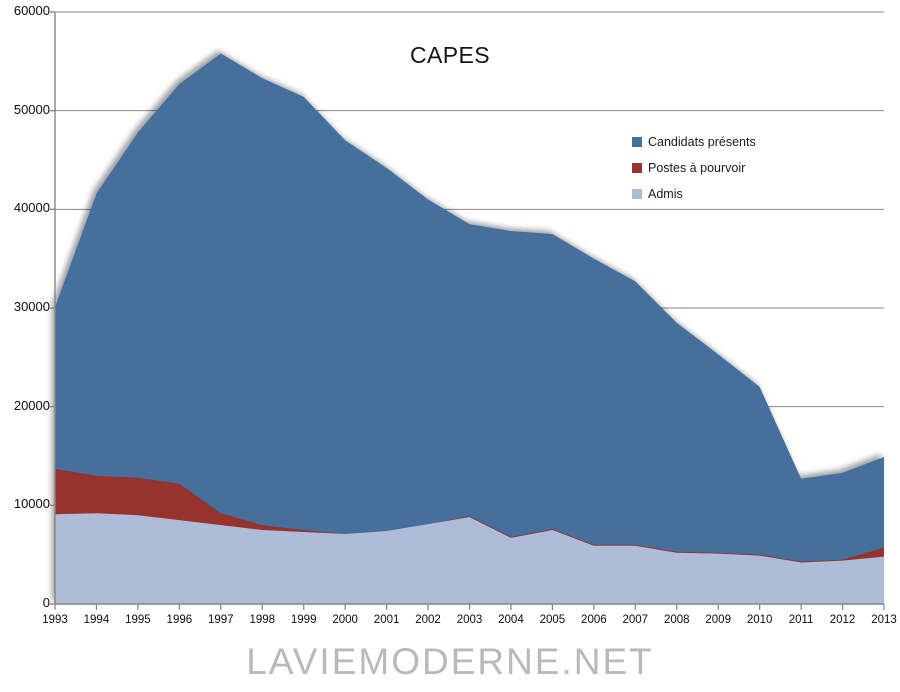  Describe the element at coordinates (179, 620) in the screenshot. I see `x-tick-label: 1996` at that location.